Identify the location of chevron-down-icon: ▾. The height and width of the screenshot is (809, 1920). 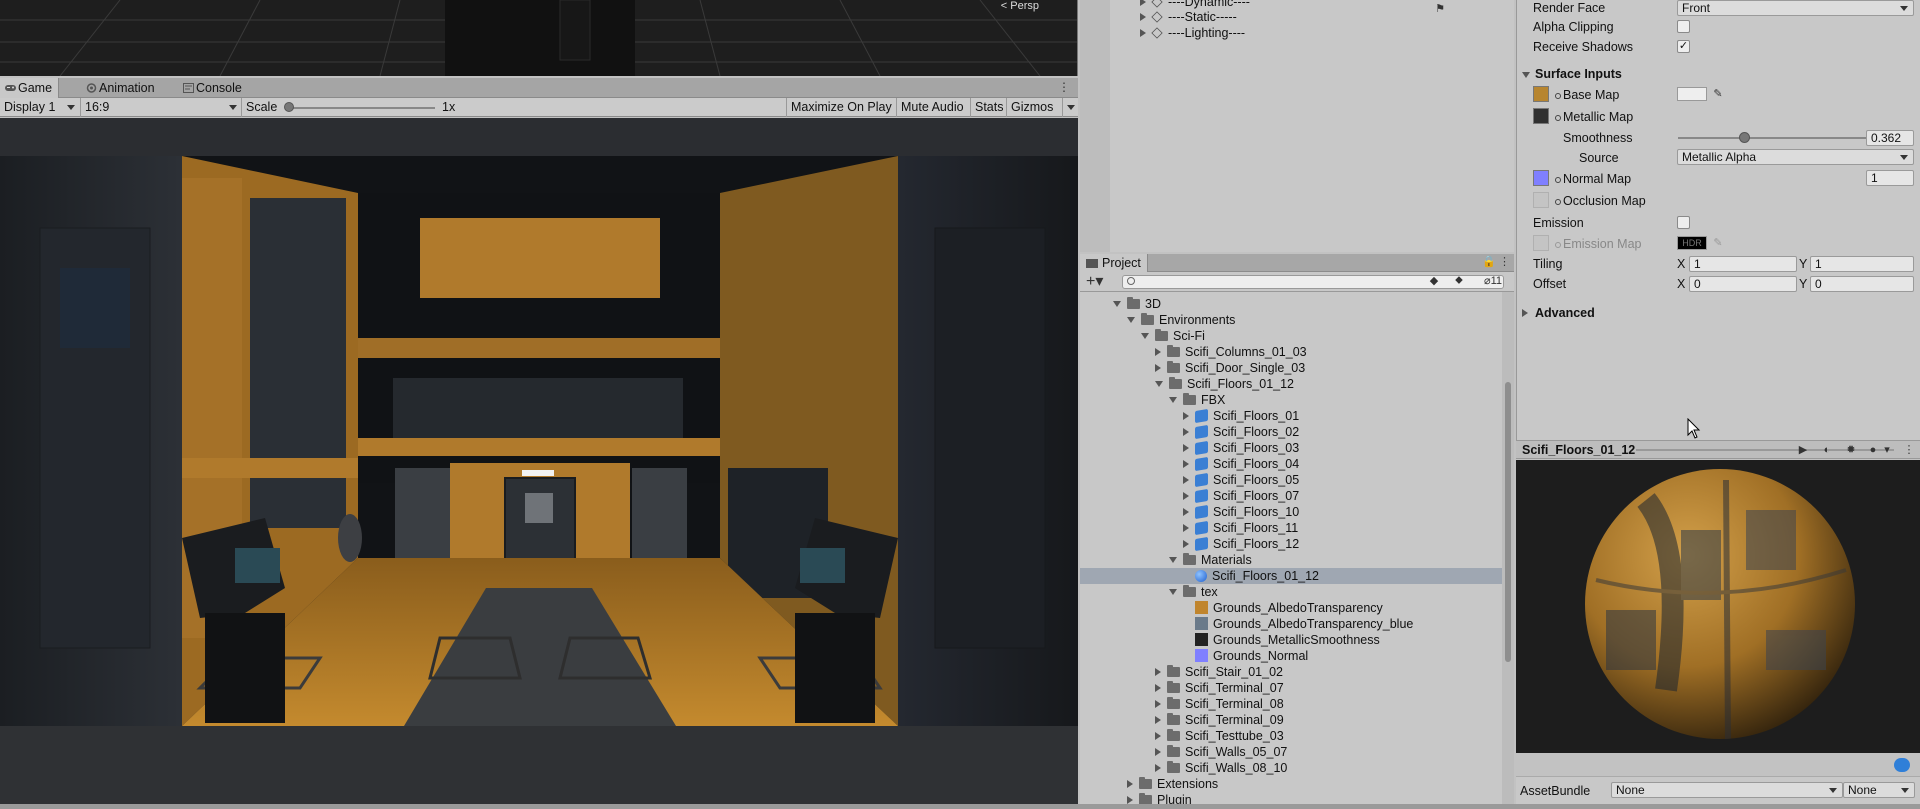
(1887, 450).